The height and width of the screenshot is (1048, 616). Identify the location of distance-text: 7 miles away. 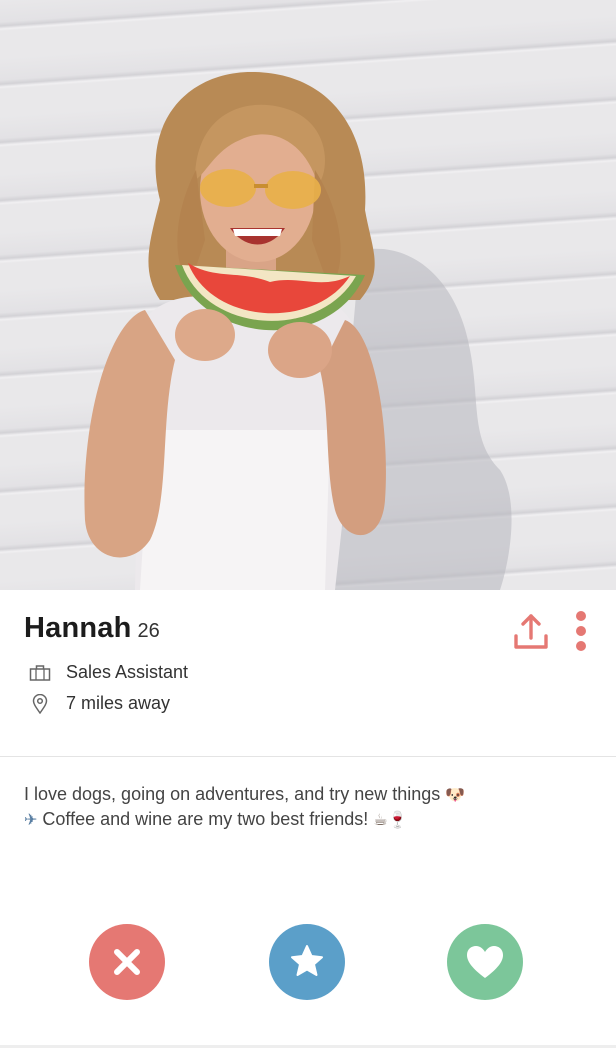
(118, 703).